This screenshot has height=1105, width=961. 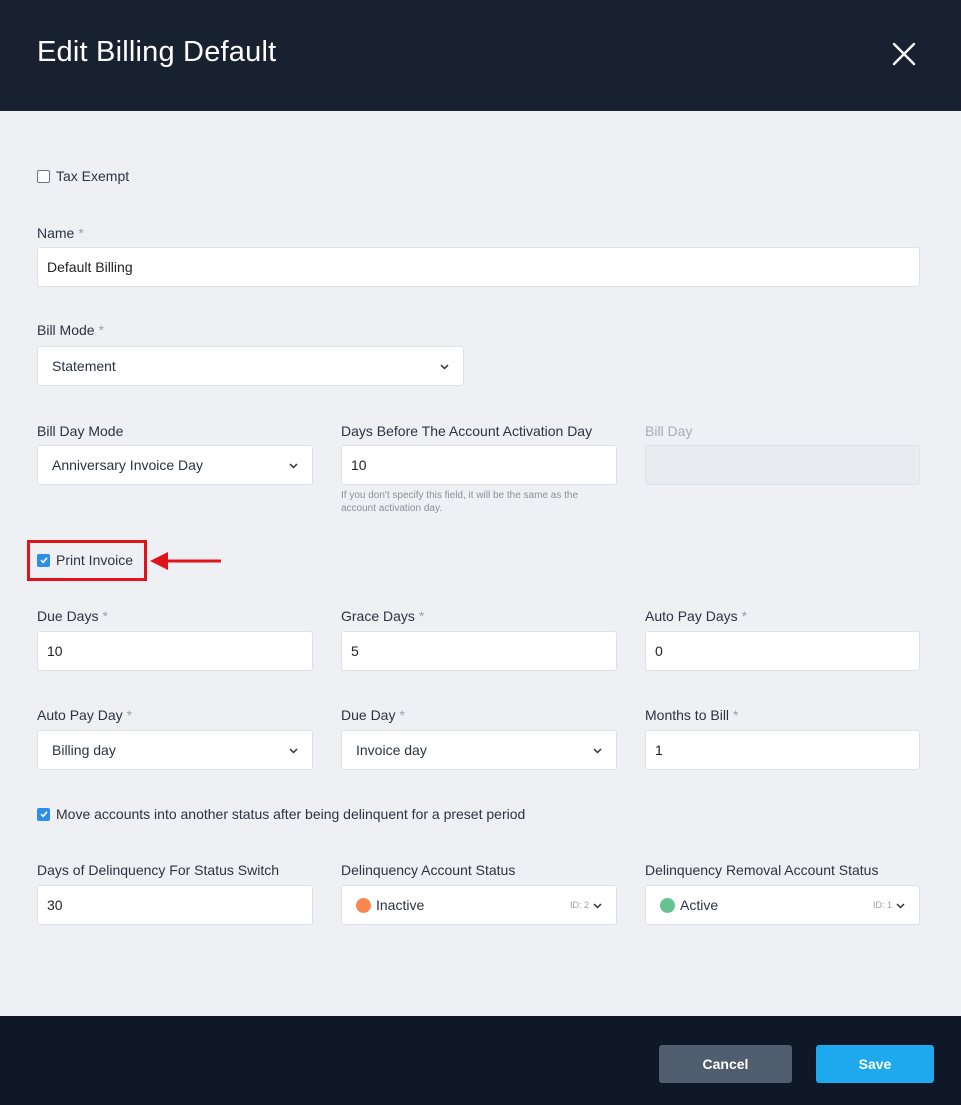 I want to click on due-days-value: 10, so click(x=55, y=651).